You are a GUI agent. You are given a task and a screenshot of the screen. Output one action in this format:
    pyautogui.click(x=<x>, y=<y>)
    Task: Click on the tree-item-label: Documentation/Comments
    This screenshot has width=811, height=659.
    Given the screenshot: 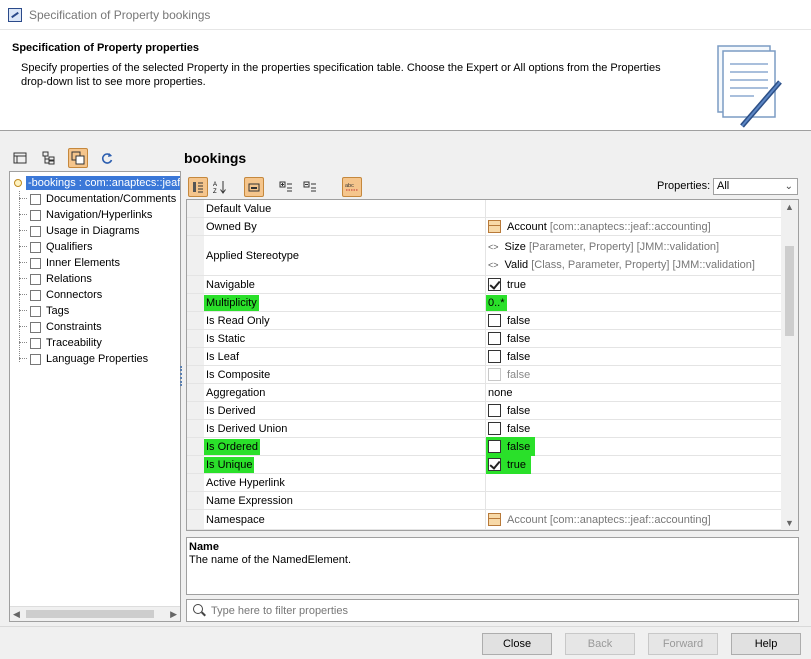 What is the action you would take?
    pyautogui.click(x=111, y=199)
    